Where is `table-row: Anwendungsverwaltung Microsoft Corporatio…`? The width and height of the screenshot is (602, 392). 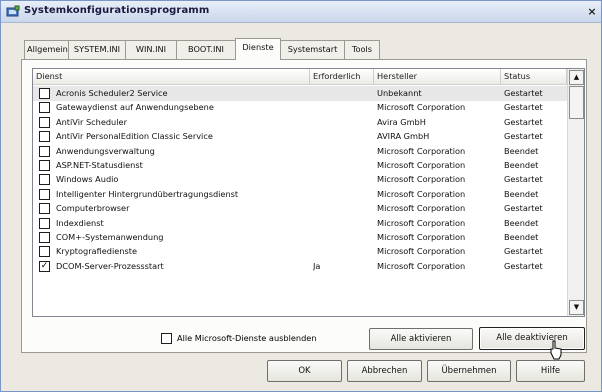
table-row: Anwendungsverwaltung Microsoft Corporatio… is located at coordinates (300, 151).